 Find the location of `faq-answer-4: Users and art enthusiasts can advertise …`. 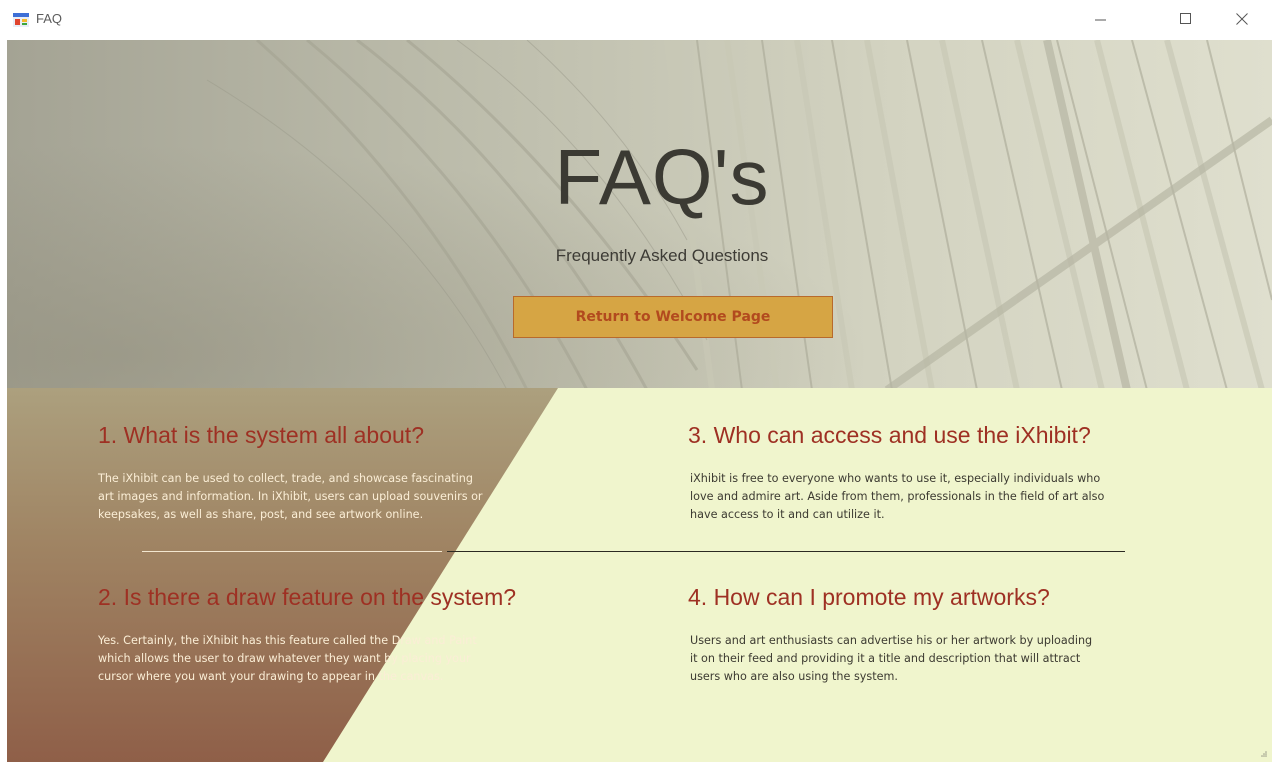

faq-answer-4: Users and art enthusiasts can advertise … is located at coordinates (891, 658).